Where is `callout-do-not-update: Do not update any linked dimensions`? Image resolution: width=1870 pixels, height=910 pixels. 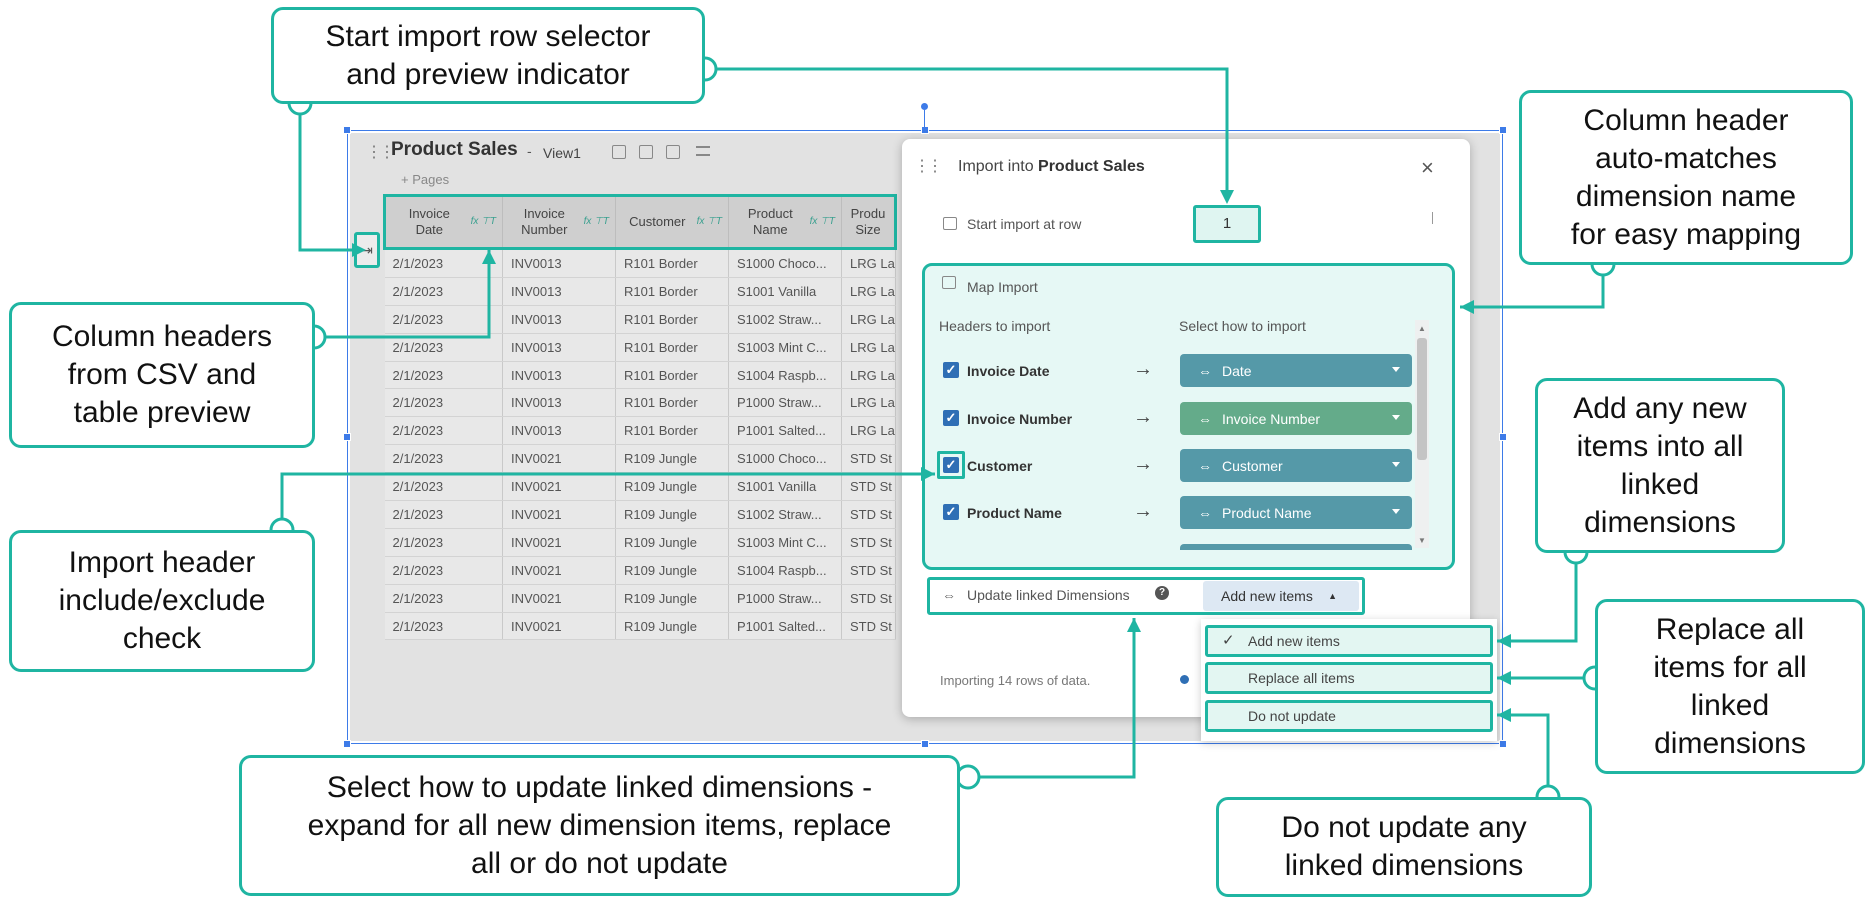
callout-do-not-update: Do not update any linked dimensions is located at coordinates (1404, 847).